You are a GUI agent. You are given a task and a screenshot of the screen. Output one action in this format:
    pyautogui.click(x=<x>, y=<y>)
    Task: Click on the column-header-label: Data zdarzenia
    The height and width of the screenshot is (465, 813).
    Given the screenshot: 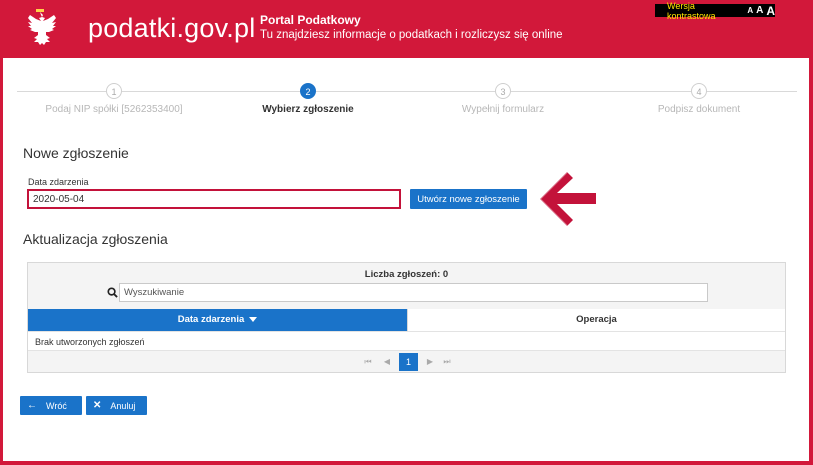 What is the action you would take?
    pyautogui.click(x=211, y=319)
    